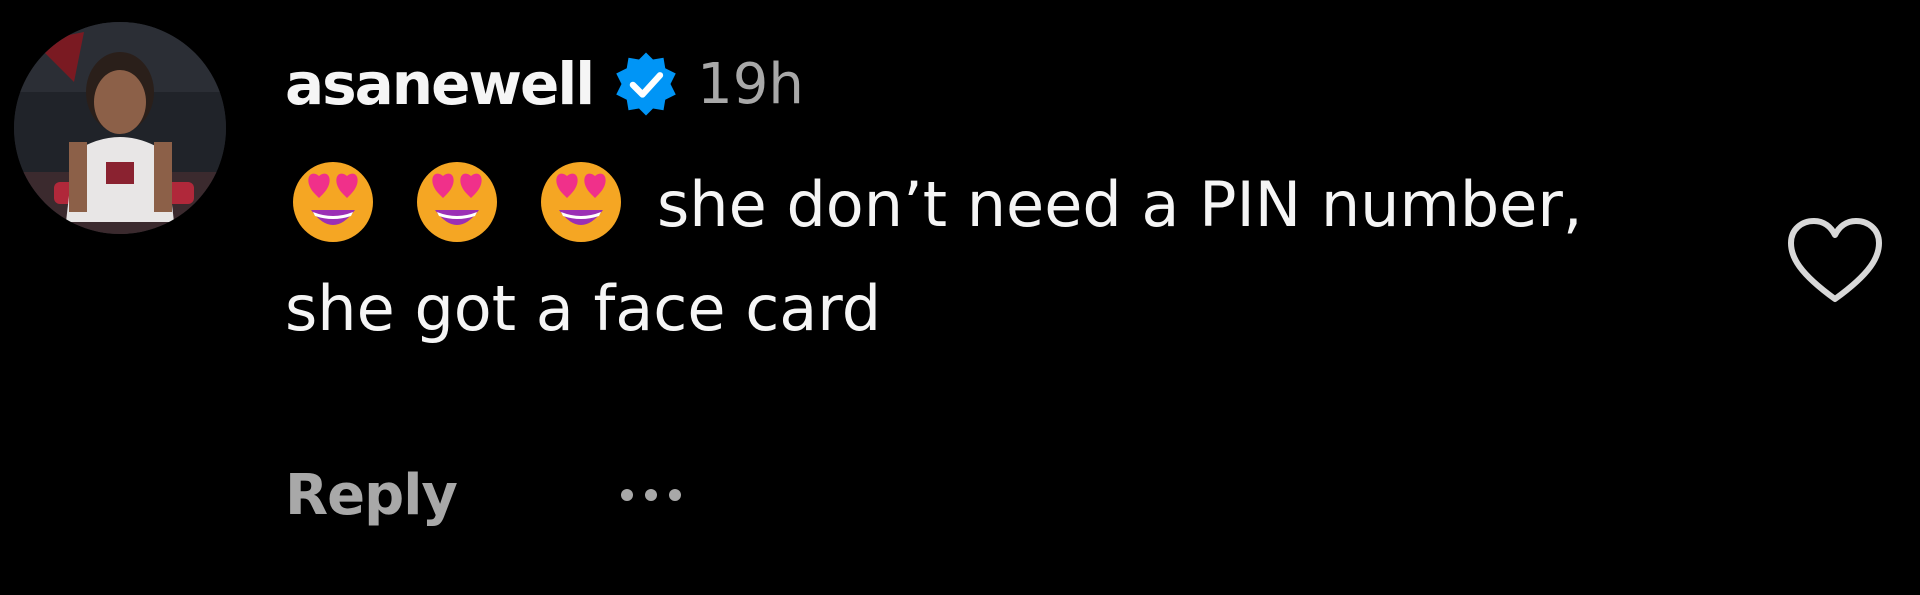 This screenshot has width=1920, height=595. Describe the element at coordinates (646, 84) in the screenshot. I see `verified-badge-icon` at that location.